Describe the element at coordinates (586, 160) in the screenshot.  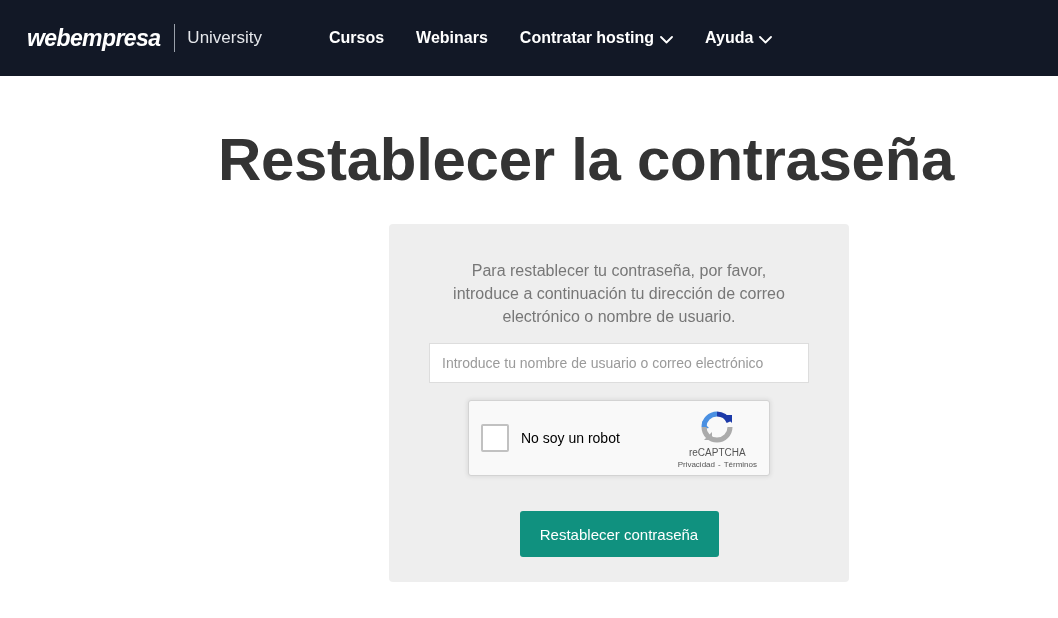
I see `page-title: Restablecer la contraseña` at that location.